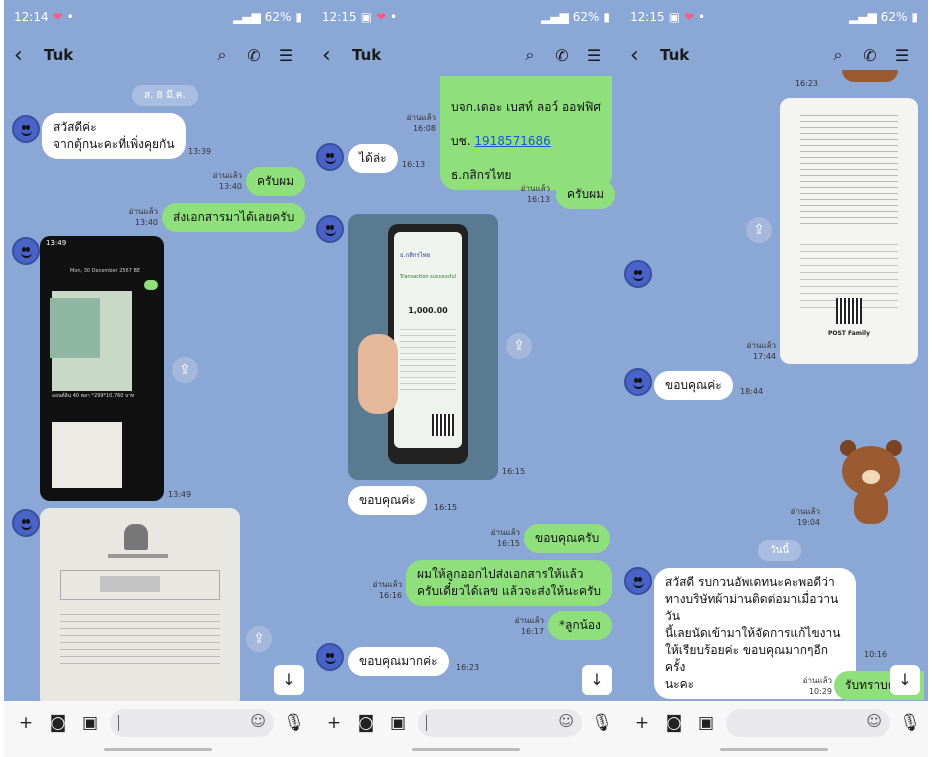  Describe the element at coordinates (468, 667) in the screenshot. I see `message-time: 16:23` at that location.